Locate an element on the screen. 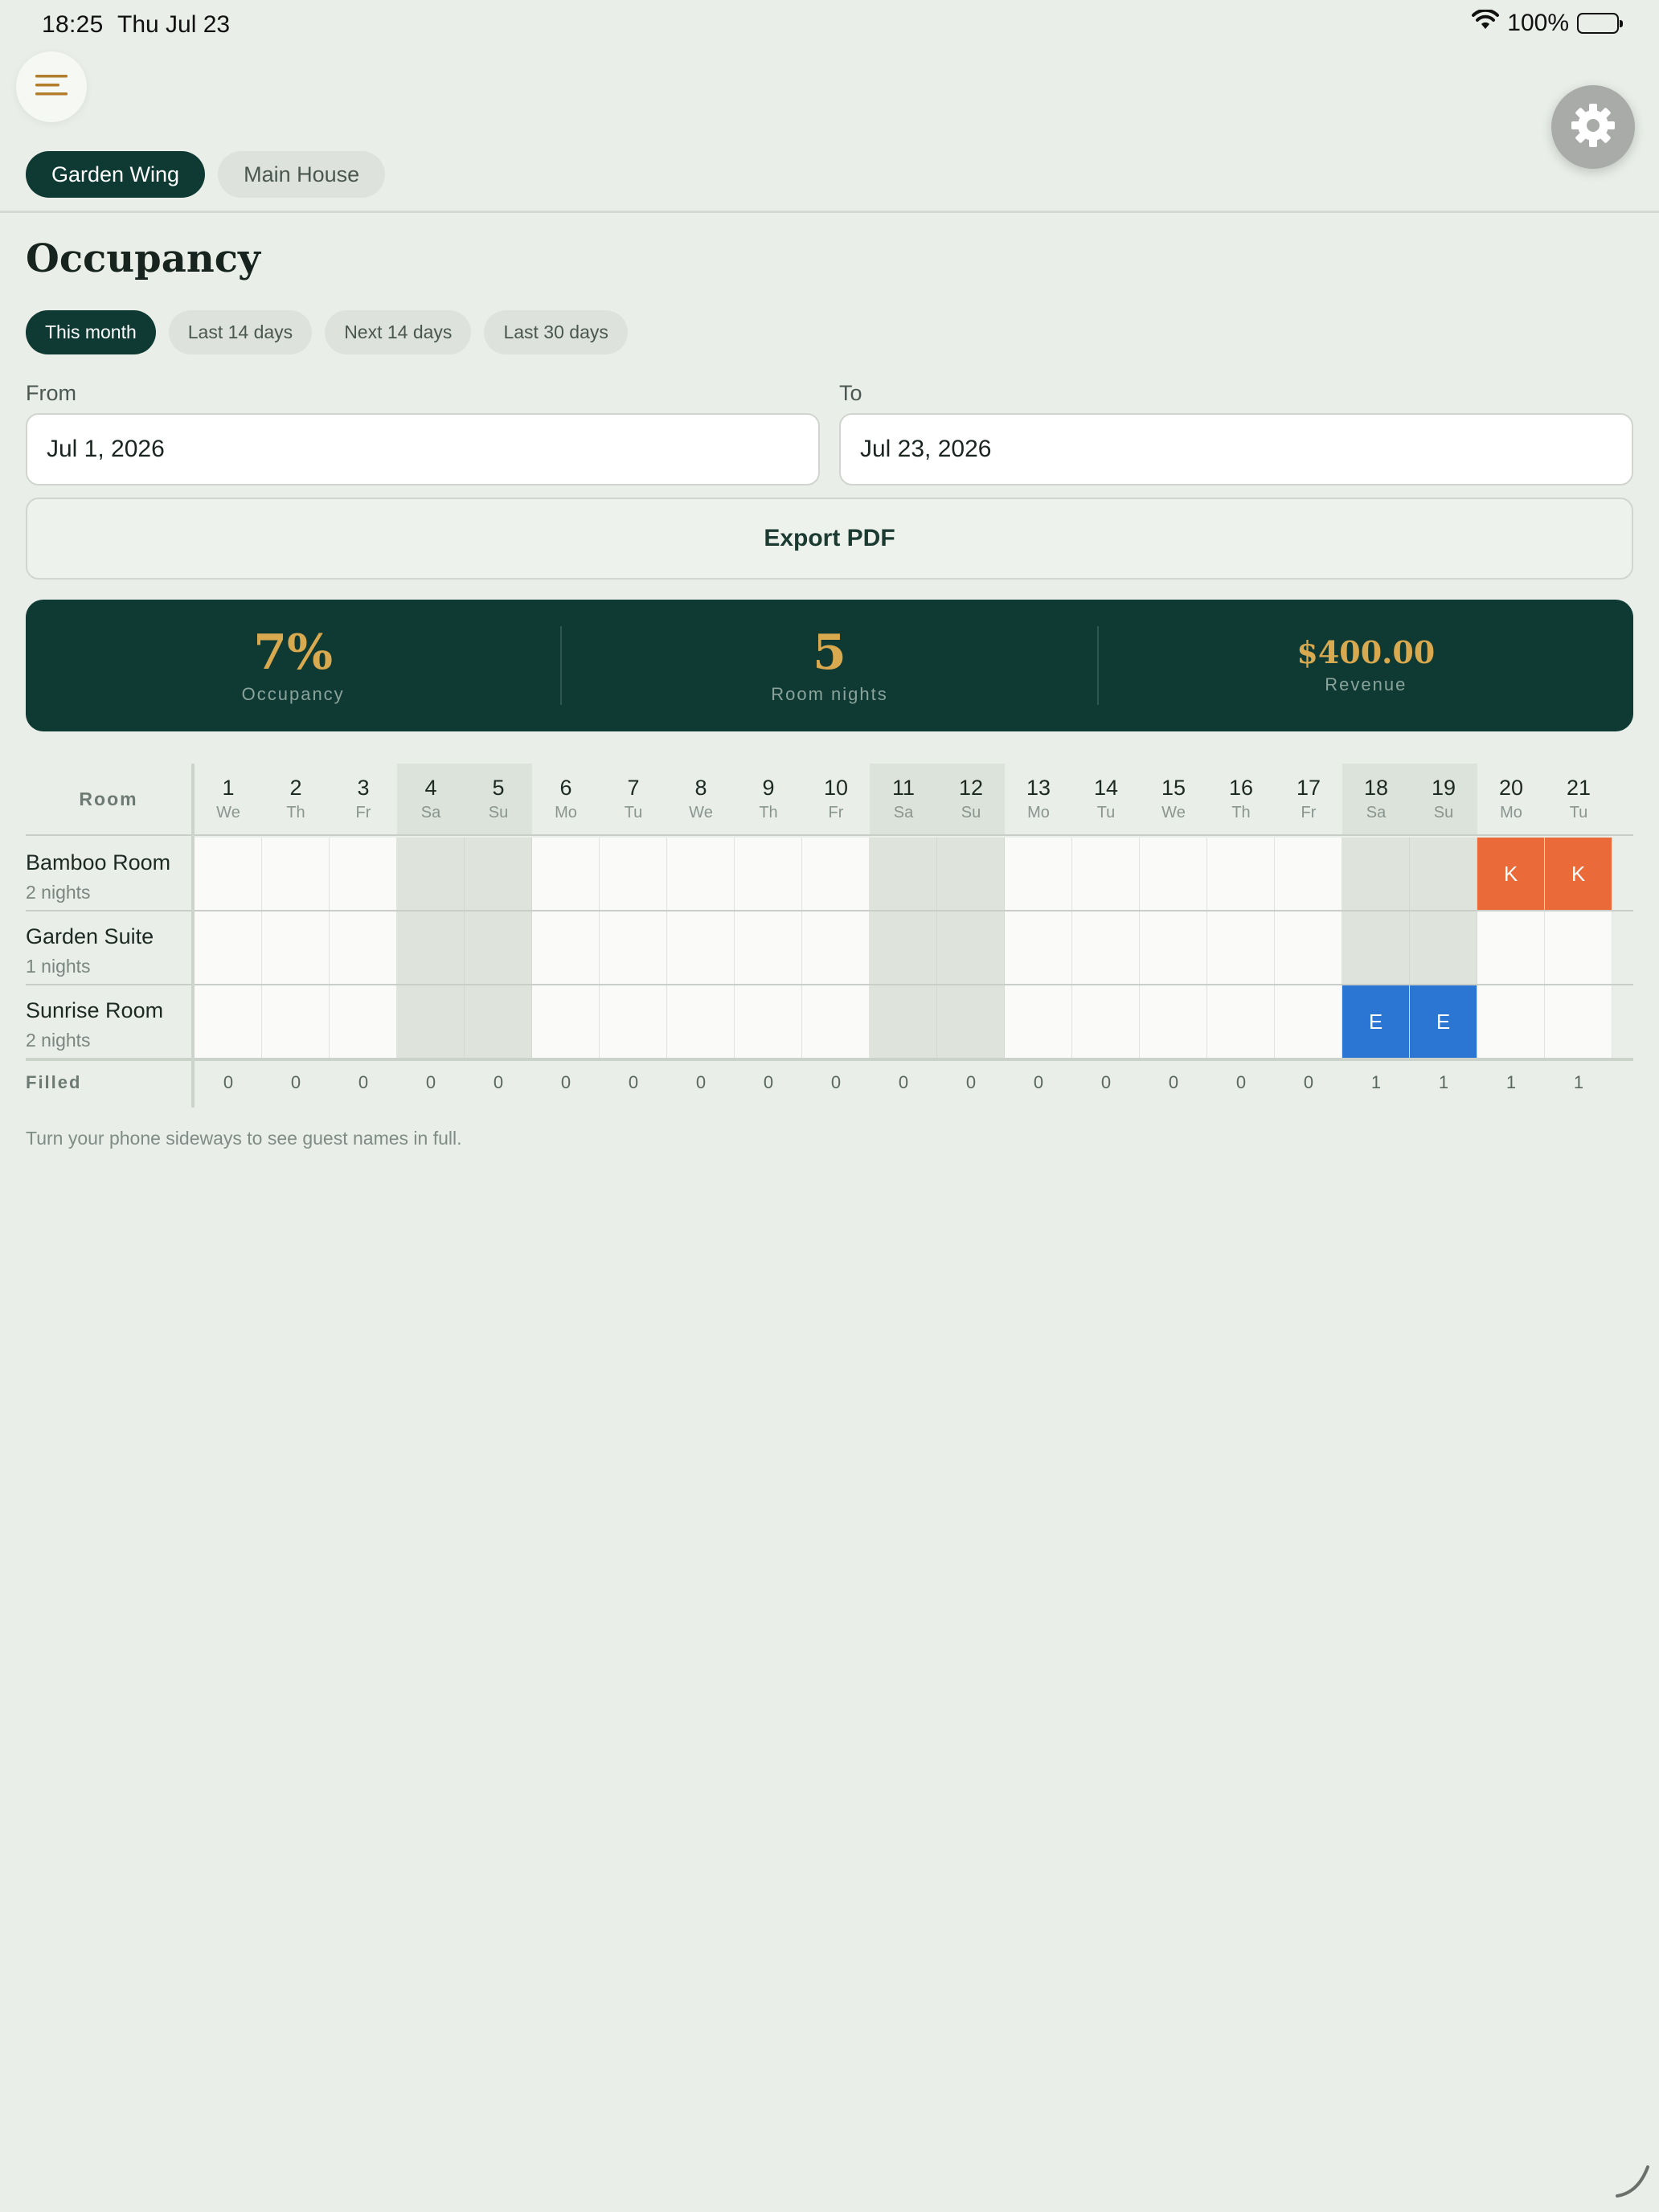 The image size is (1659, 2212). settings-button is located at coordinates (1593, 127).